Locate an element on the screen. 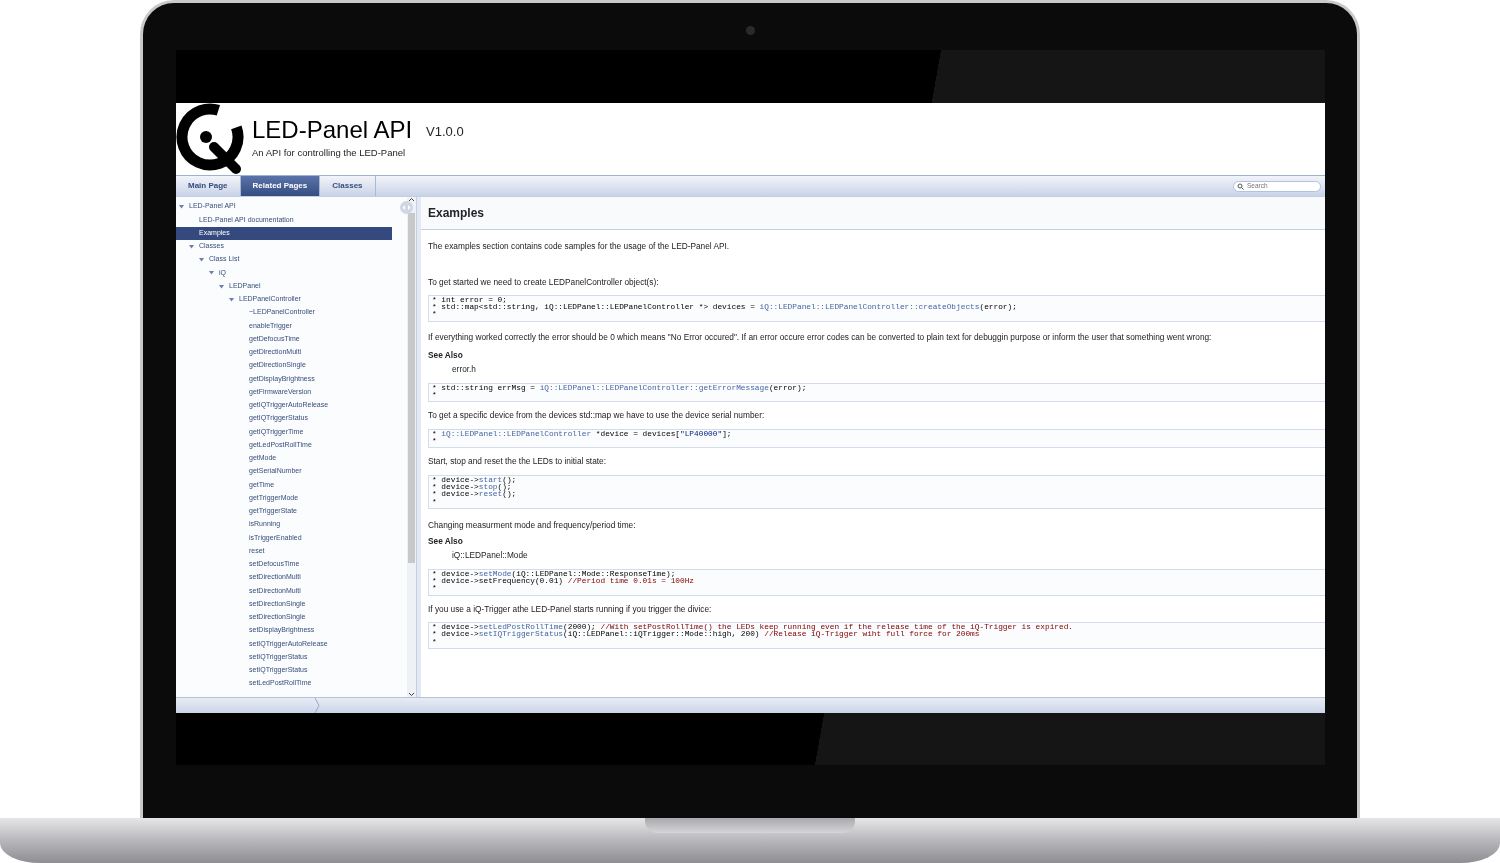 The image size is (1500, 863). paragraph: Start, stop and reset the the LEDs to initial state: is located at coordinates (518, 461).